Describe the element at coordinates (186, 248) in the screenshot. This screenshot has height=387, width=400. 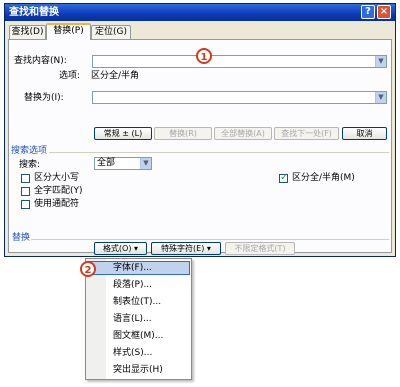
I see `special-characters-button: 特殊字符(E) ▾` at that location.